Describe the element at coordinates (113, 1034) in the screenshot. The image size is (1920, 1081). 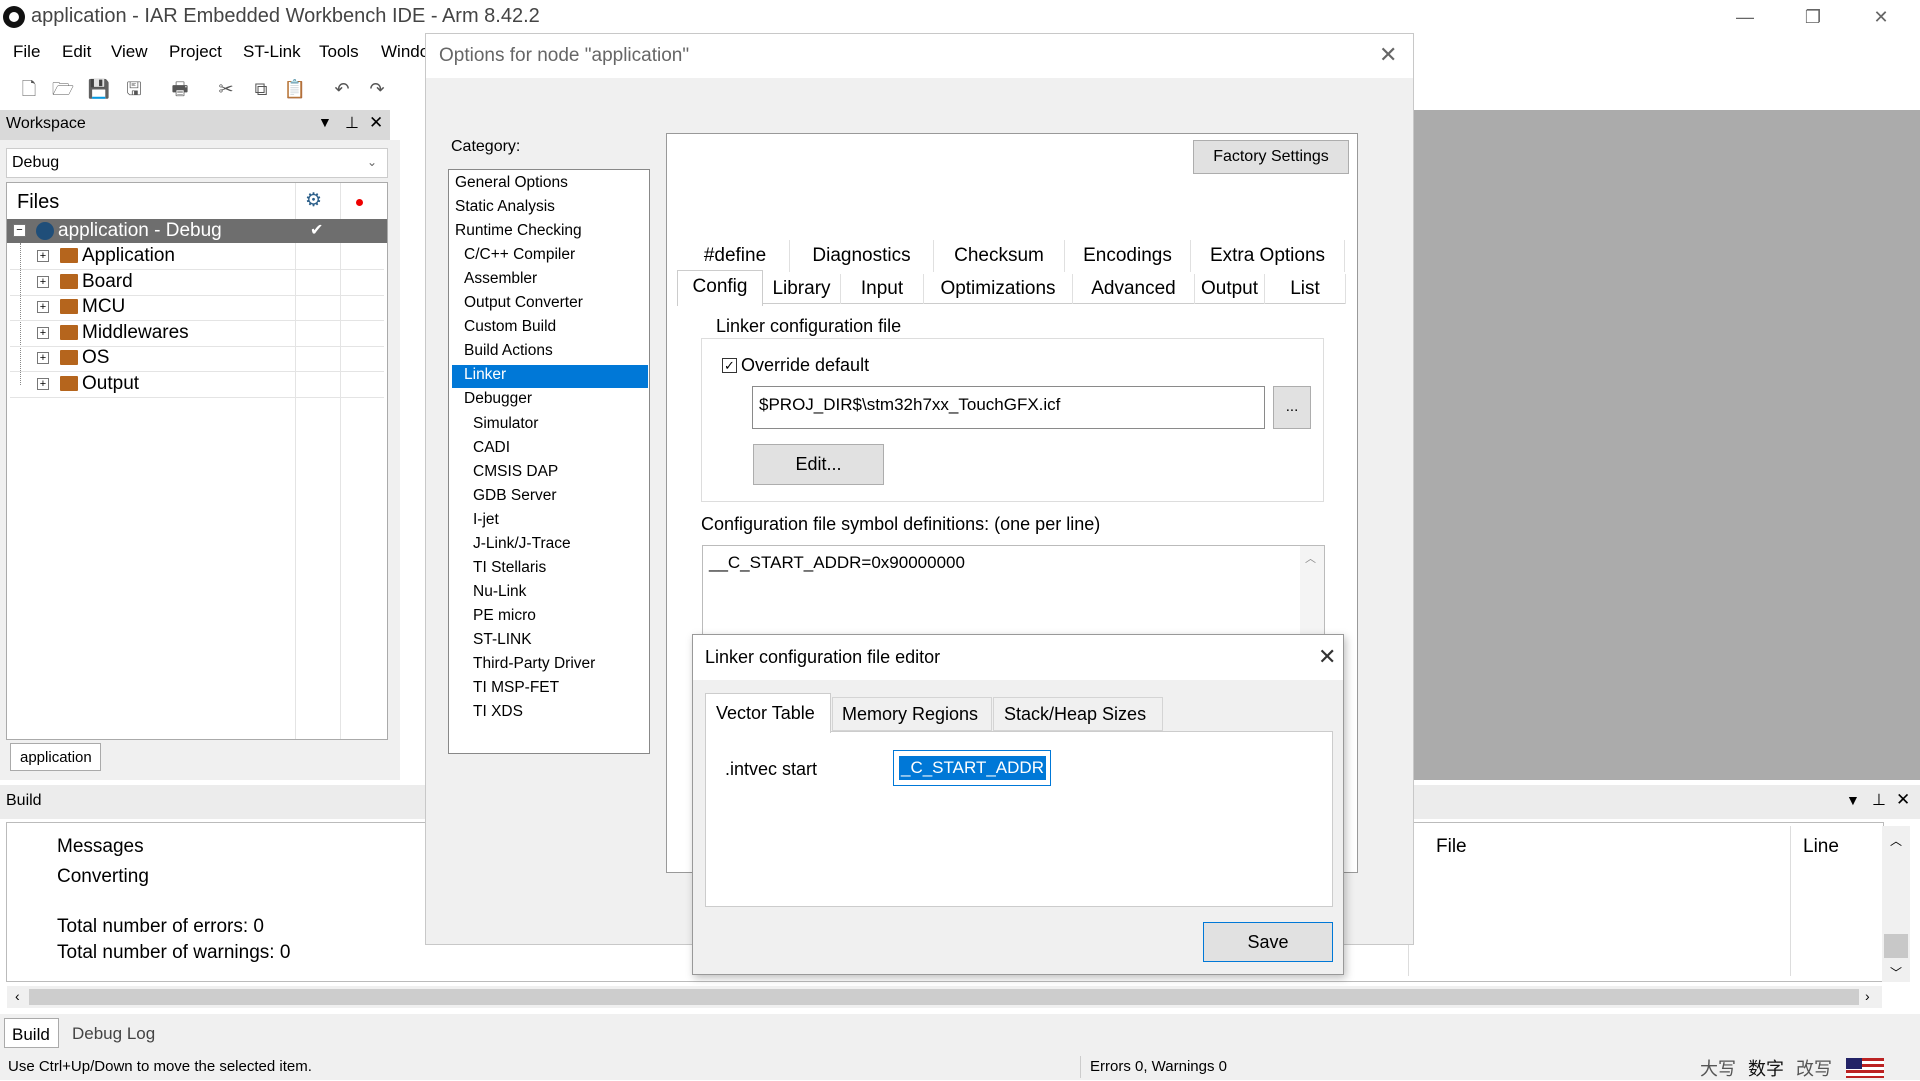
I see `tab-debug-log: Debug Log` at that location.